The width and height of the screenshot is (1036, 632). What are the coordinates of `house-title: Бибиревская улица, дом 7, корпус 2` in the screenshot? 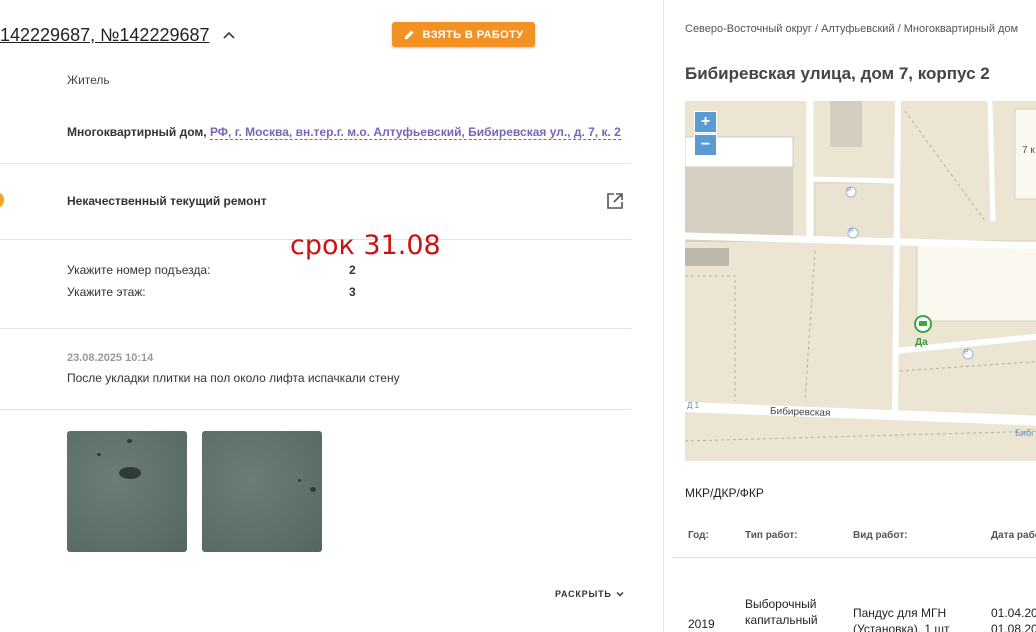 It's located at (837, 73).